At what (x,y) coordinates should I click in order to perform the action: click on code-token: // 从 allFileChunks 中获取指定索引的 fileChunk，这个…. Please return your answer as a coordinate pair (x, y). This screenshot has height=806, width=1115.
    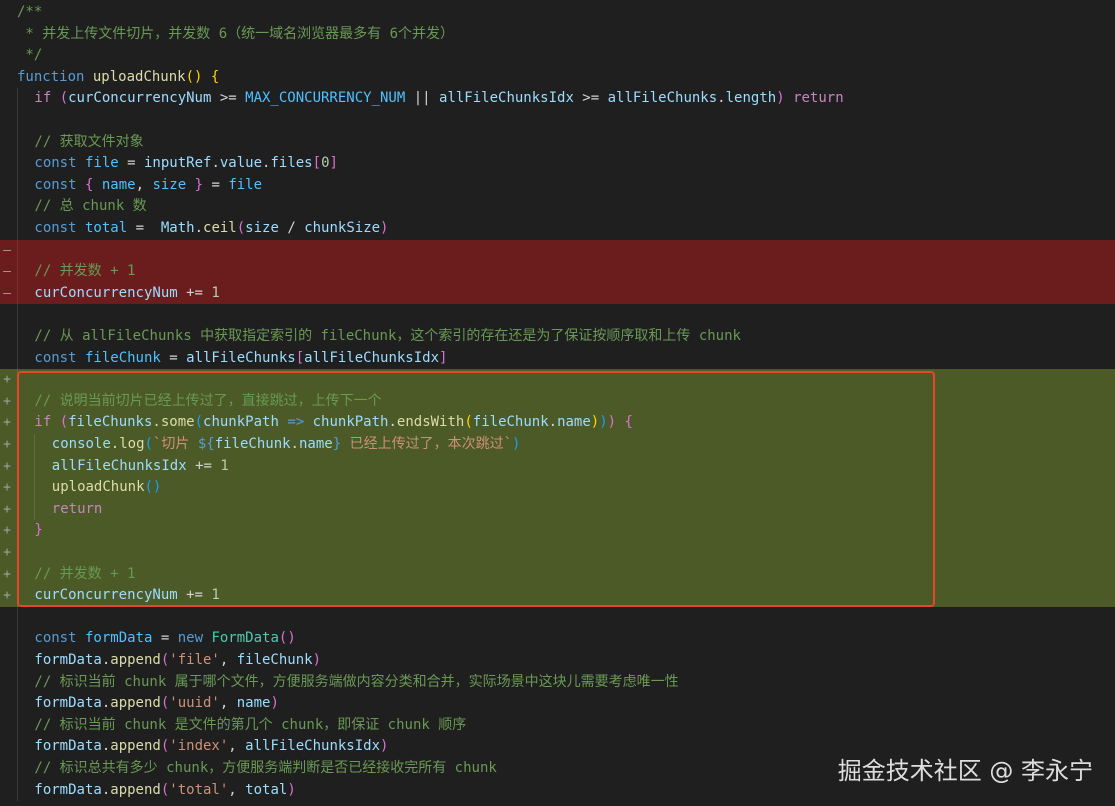
    Looking at the image, I should click on (387, 336).